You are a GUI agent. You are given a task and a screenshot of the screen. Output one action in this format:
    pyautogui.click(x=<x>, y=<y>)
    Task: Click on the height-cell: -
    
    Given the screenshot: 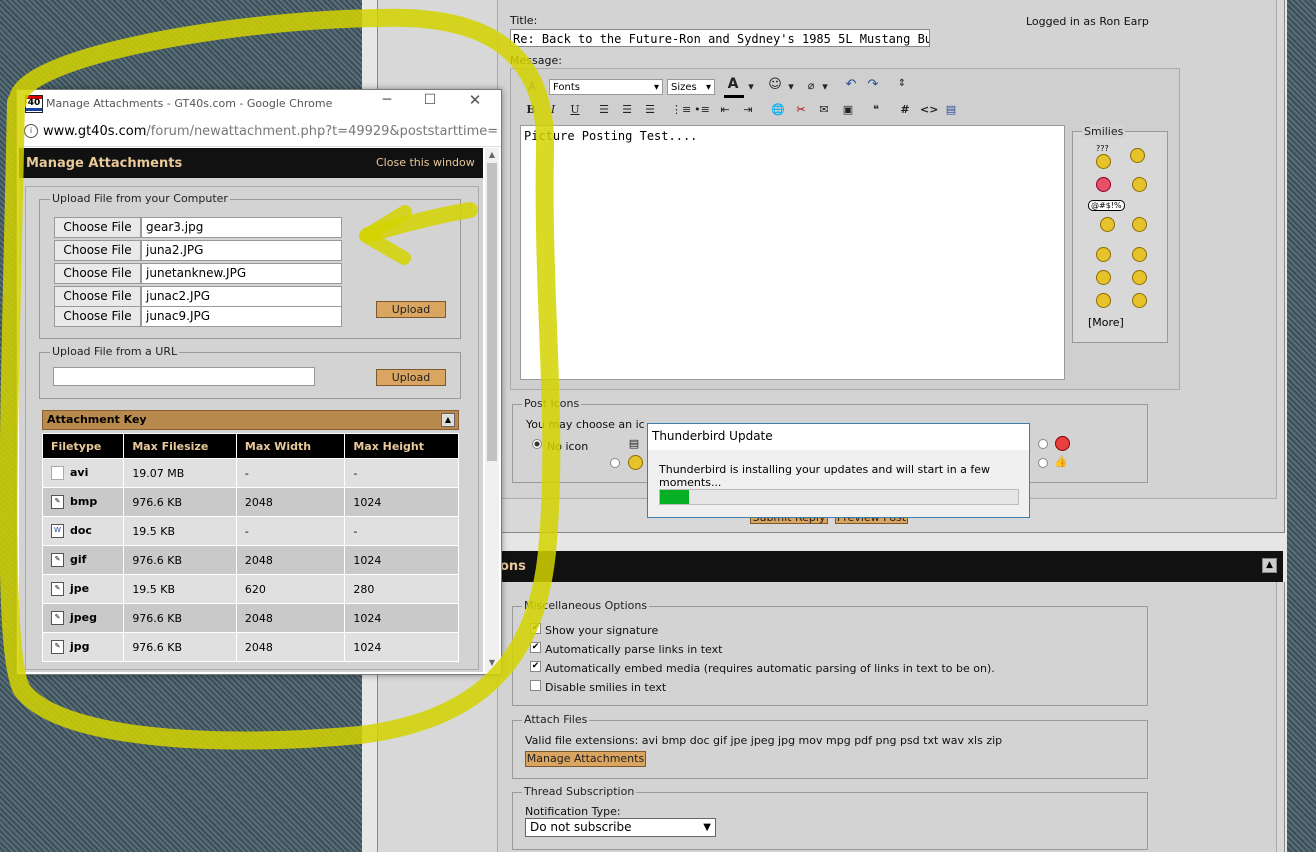 What is the action you would take?
    pyautogui.click(x=401, y=473)
    